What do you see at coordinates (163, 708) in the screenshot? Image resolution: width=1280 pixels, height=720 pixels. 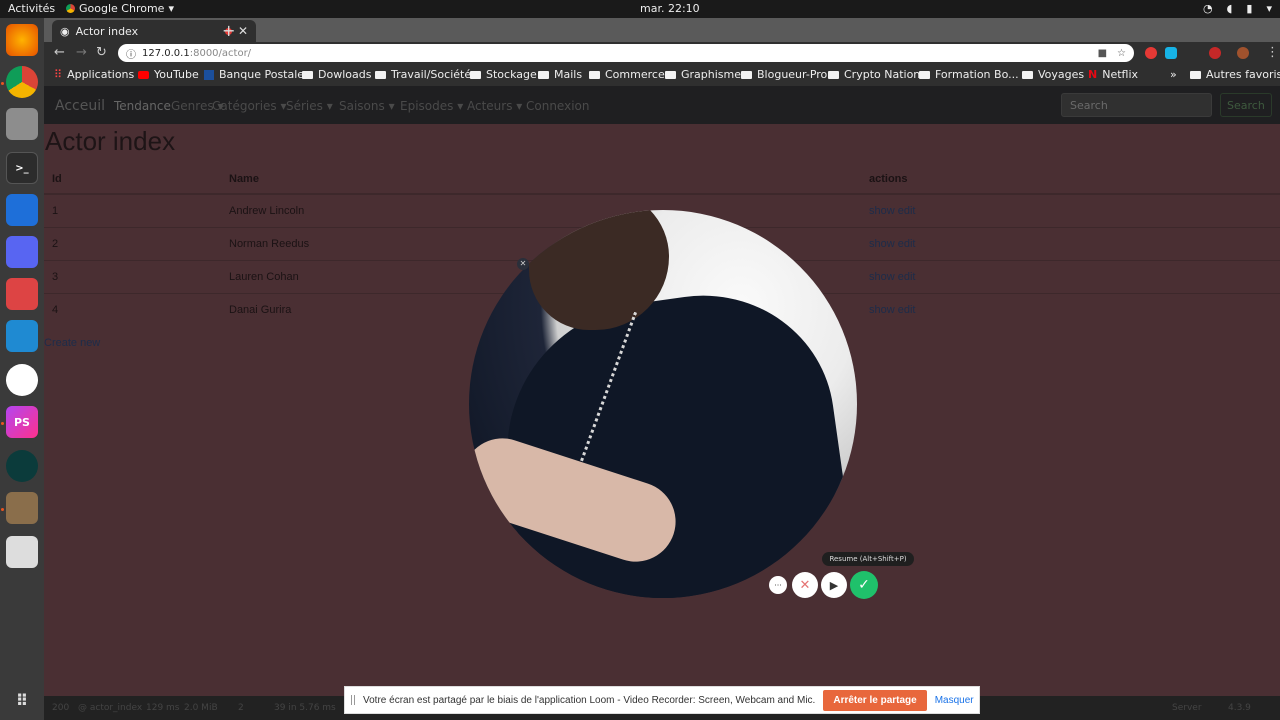 I see `request-time: 129 ms` at bounding box center [163, 708].